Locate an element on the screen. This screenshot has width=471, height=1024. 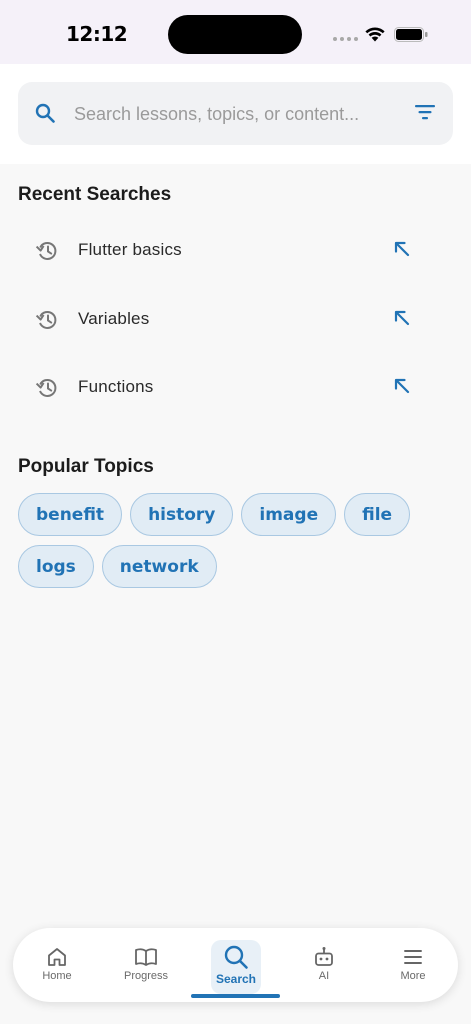
dynamic-island is located at coordinates (235, 34).